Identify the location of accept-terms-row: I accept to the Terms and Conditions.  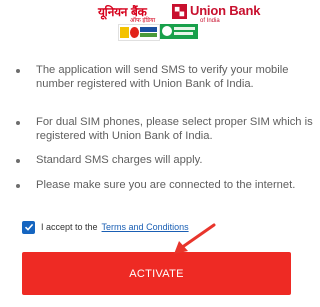
(105, 227).